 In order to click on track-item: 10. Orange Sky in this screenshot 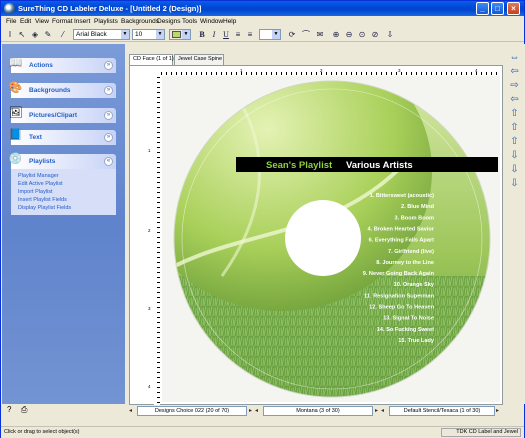, I will do `click(414, 285)`.